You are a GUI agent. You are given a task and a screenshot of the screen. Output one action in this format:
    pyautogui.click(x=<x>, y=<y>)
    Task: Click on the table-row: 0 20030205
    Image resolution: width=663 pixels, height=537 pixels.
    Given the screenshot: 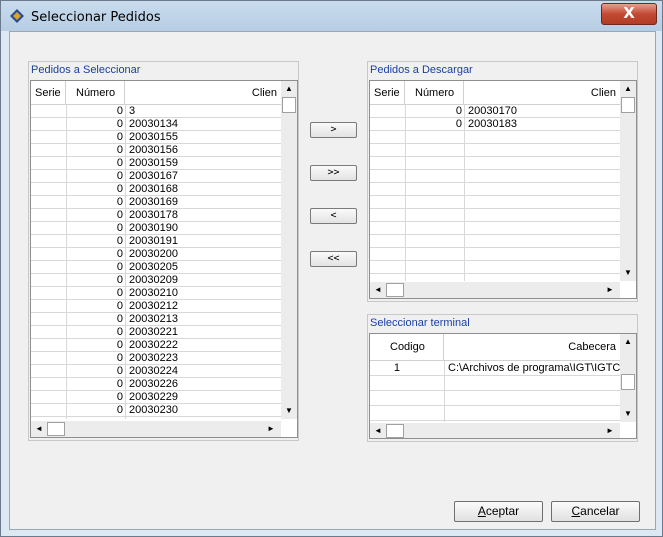 What is the action you would take?
    pyautogui.click(x=164, y=267)
    